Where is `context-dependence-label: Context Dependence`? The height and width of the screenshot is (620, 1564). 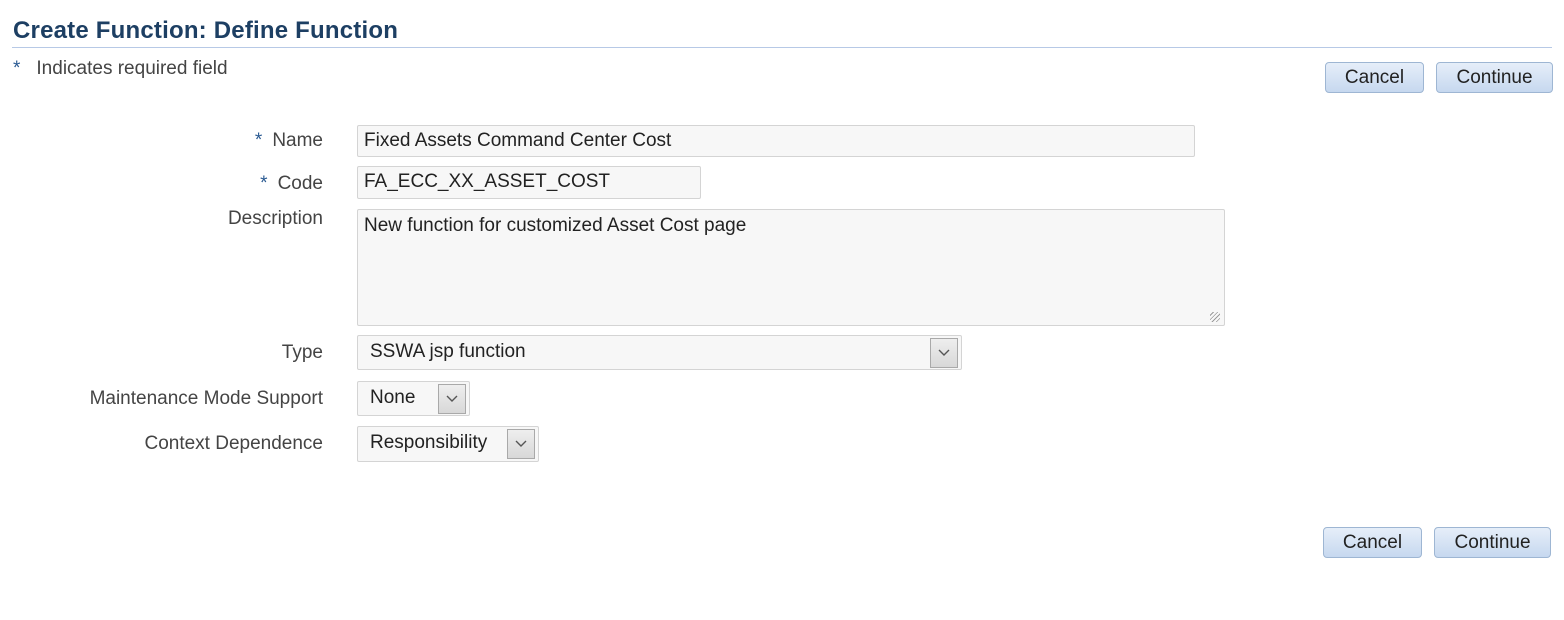 context-dependence-label: Context Dependence is located at coordinates (233, 443).